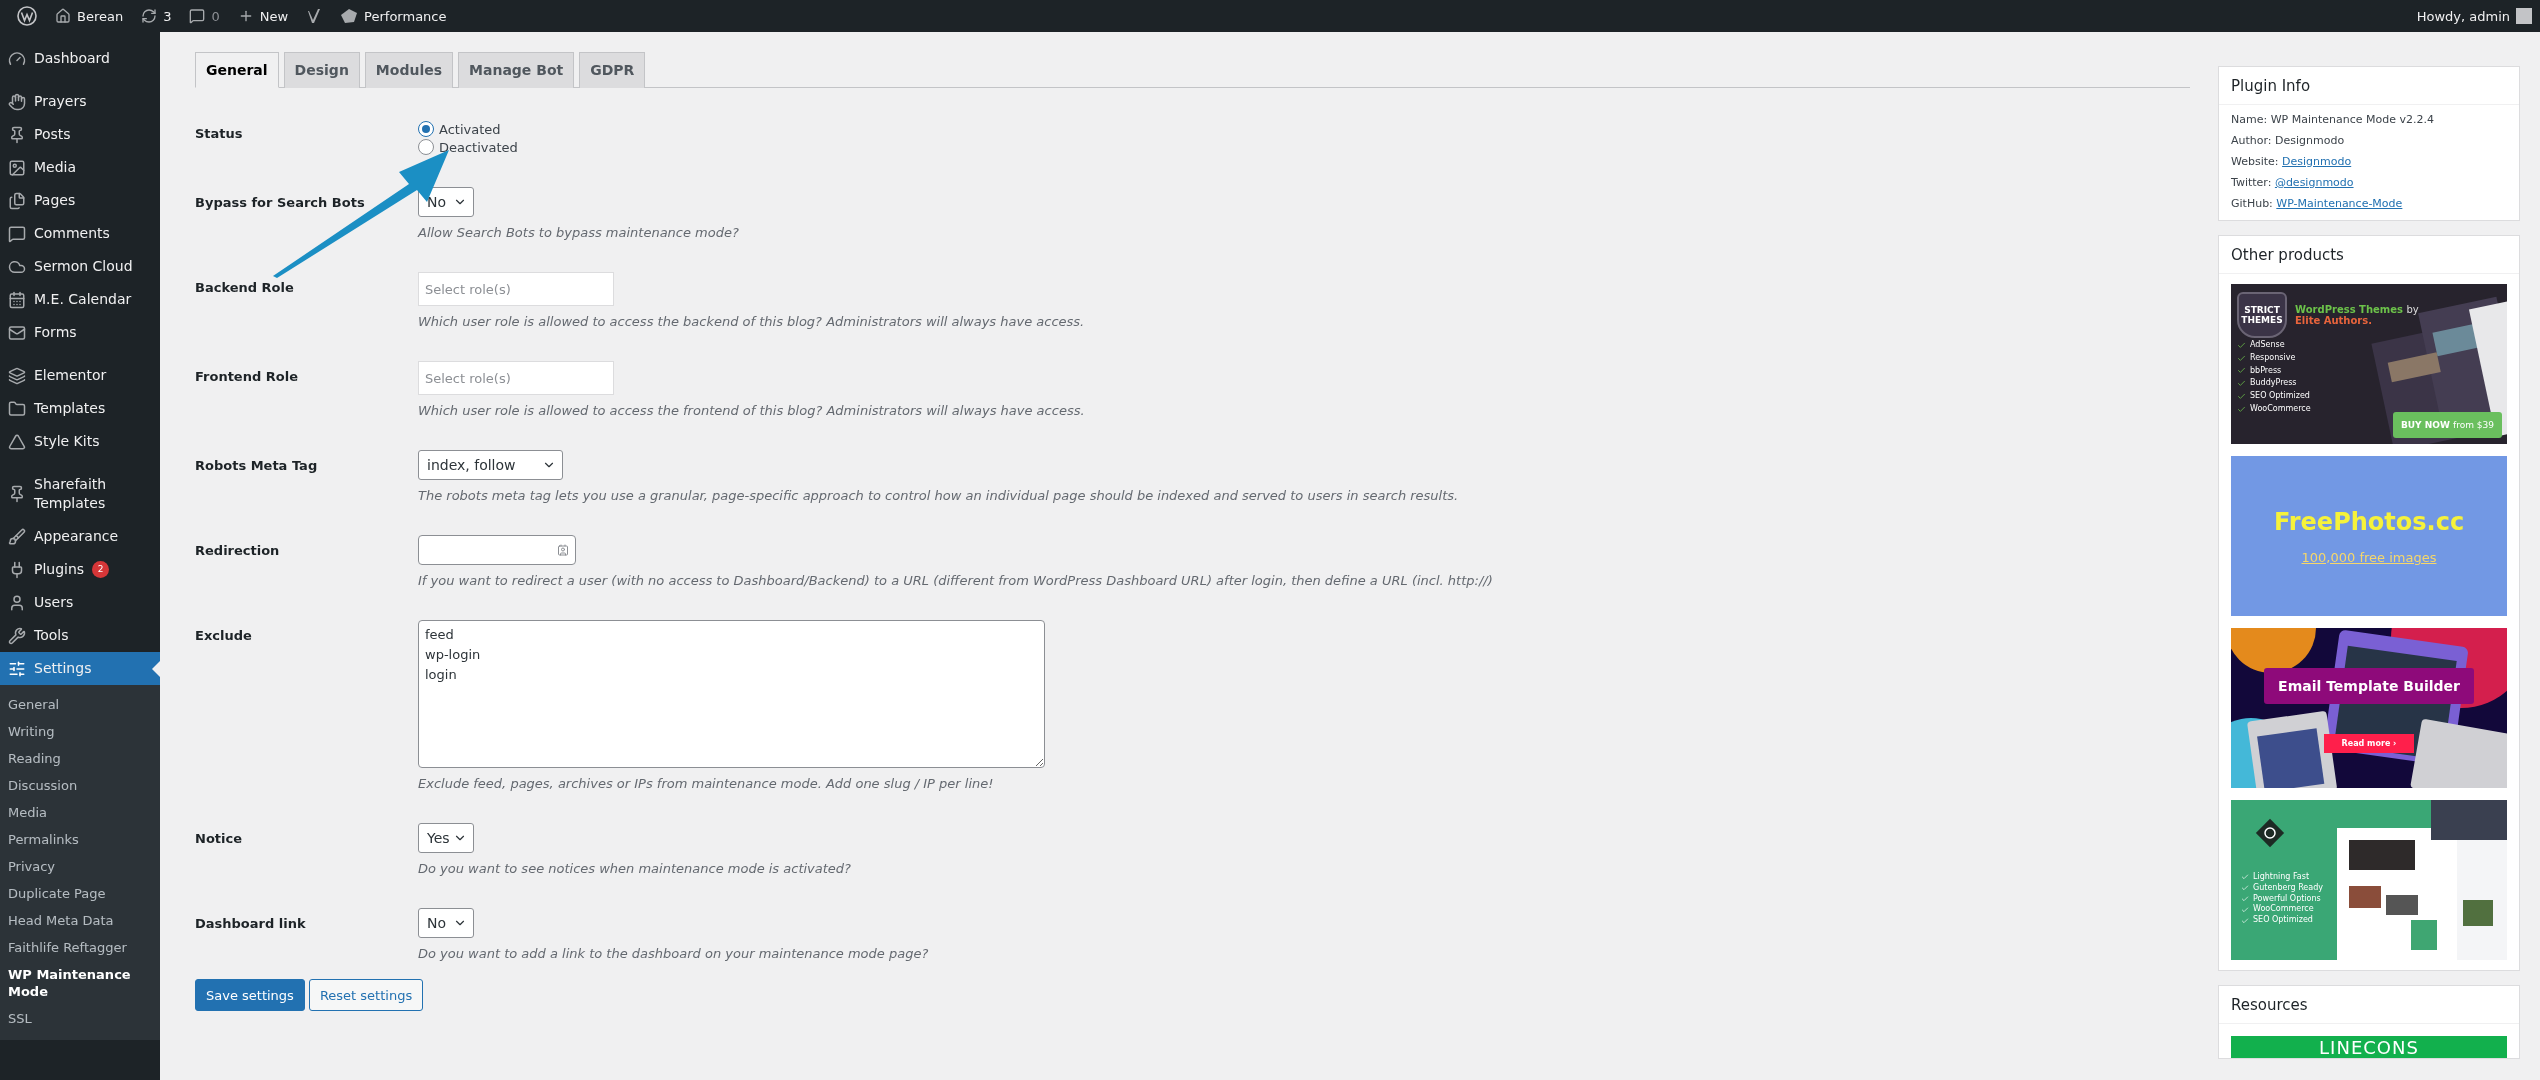 This screenshot has width=2540, height=1080. What do you see at coordinates (80, 983) in the screenshot?
I see `submenu-item: WP Maintenance Mode` at bounding box center [80, 983].